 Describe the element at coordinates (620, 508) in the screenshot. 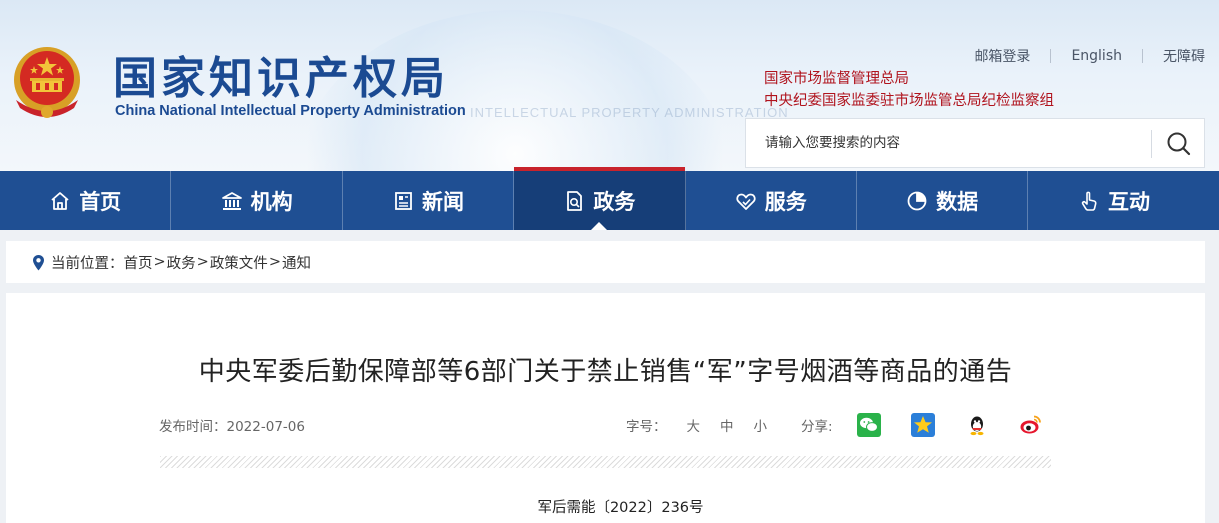

I see `document-number: 军后需能〔2022〕236号` at that location.